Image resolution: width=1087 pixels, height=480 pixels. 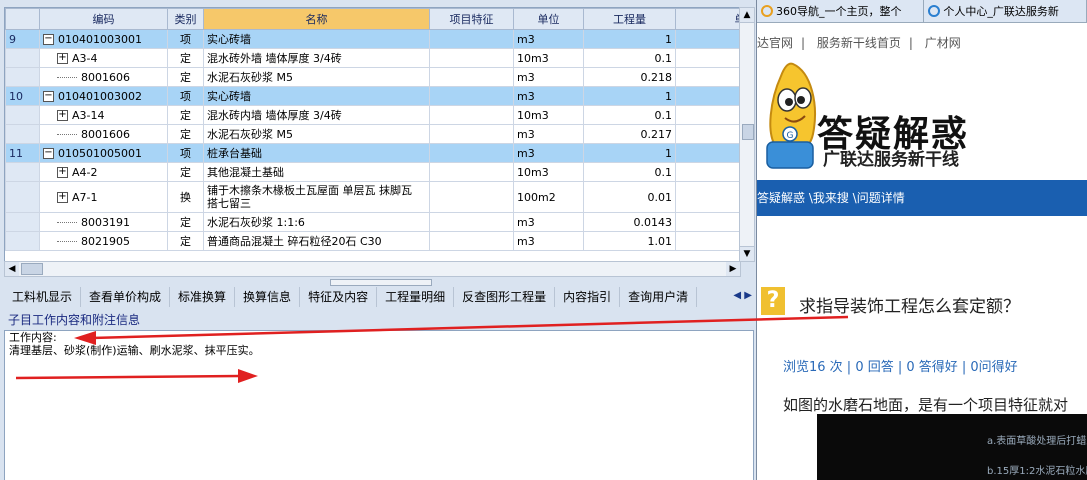 What do you see at coordinates (922, 117) in the screenshot?
I see `site-logo: G 答疑解惑 广联达服务新干线` at bounding box center [922, 117].